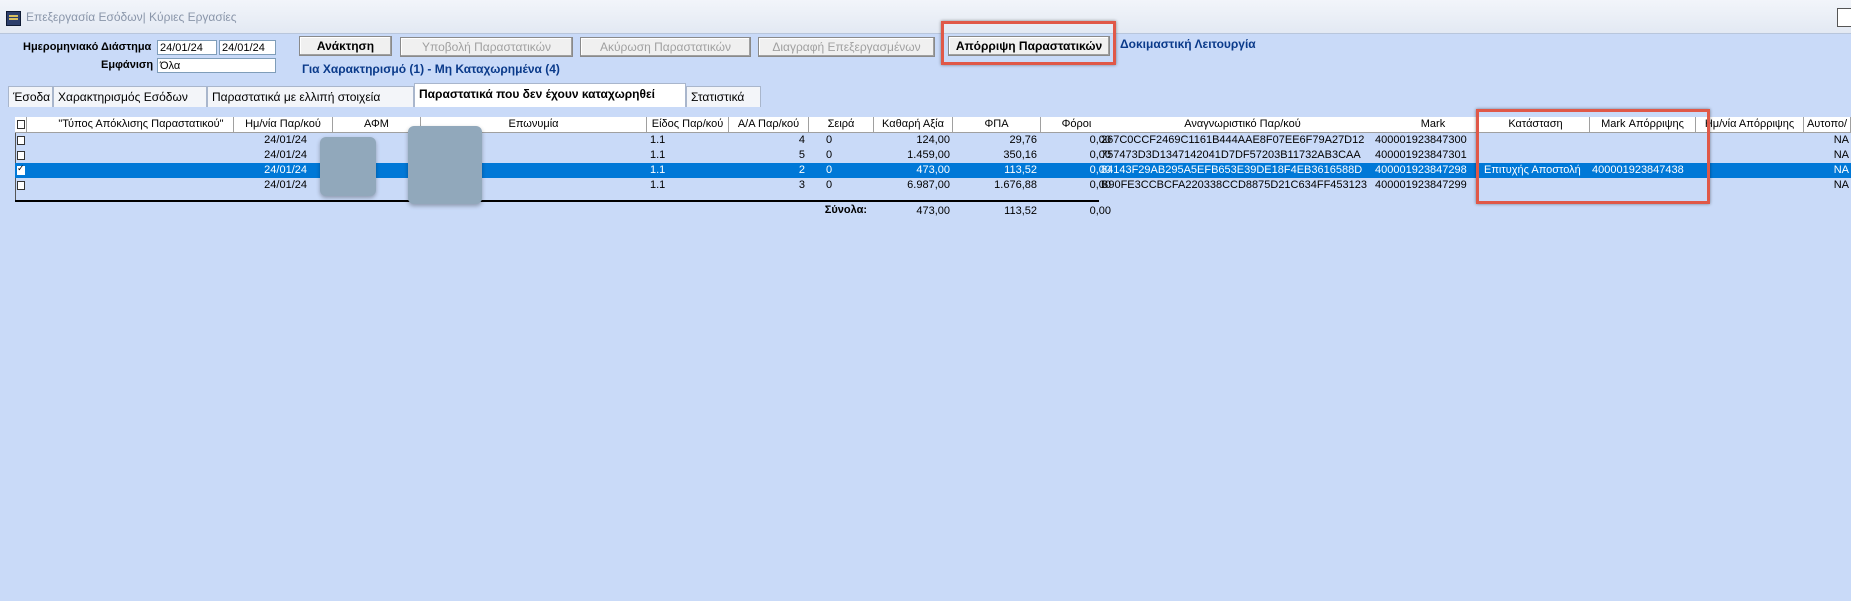 The image size is (1851, 601). I want to click on cell-vat: 1.676,88, so click(1015, 185).